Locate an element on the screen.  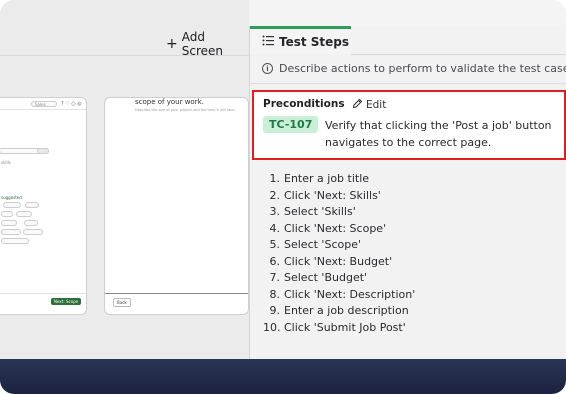
step-item: 8. Click 'Next: Description' is located at coordinates (339, 295).